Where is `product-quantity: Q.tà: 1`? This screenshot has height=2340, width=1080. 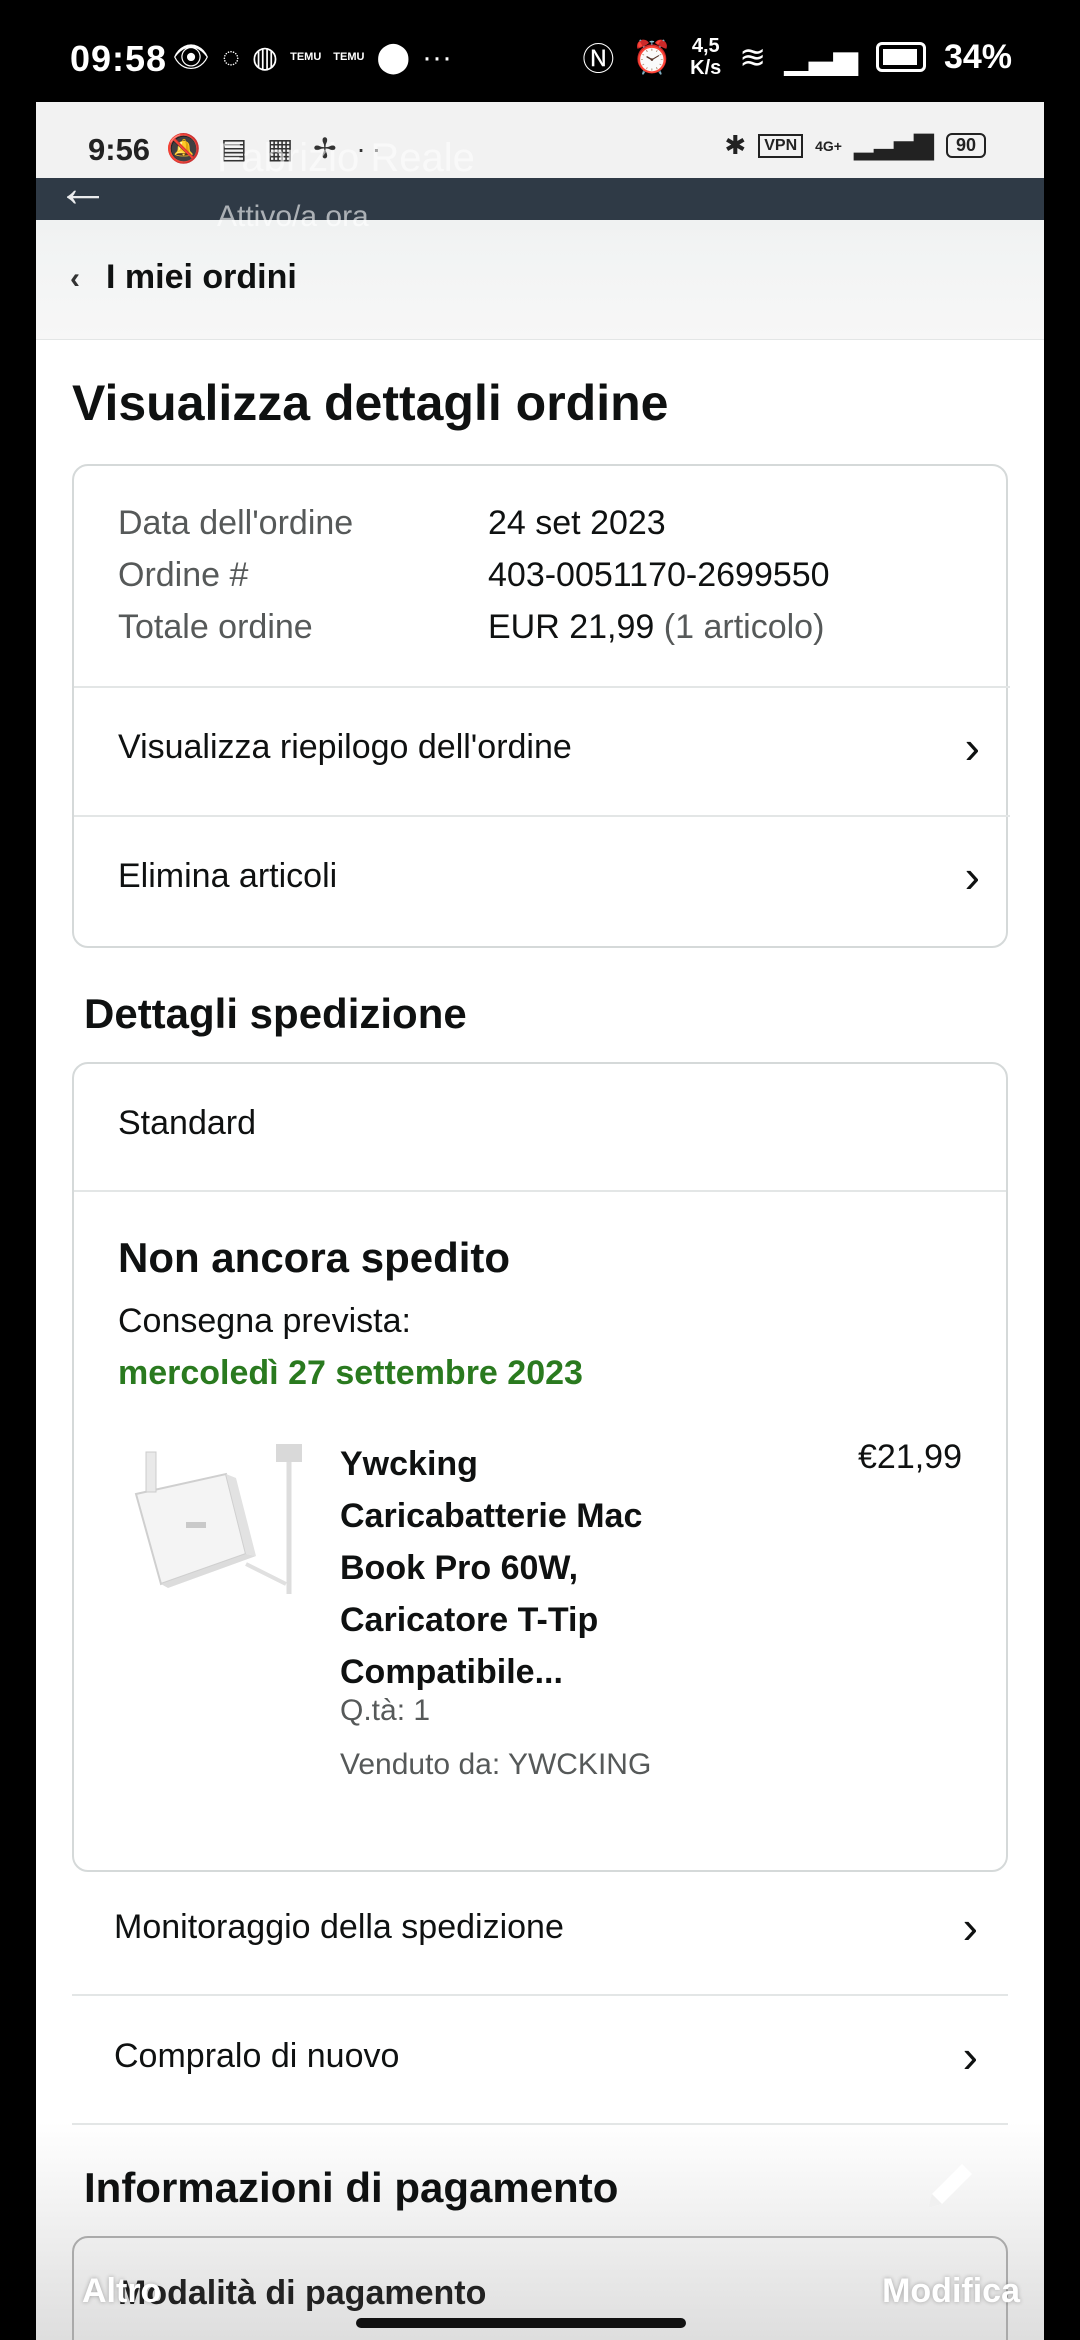 product-quantity: Q.tà: 1 is located at coordinates (385, 1710).